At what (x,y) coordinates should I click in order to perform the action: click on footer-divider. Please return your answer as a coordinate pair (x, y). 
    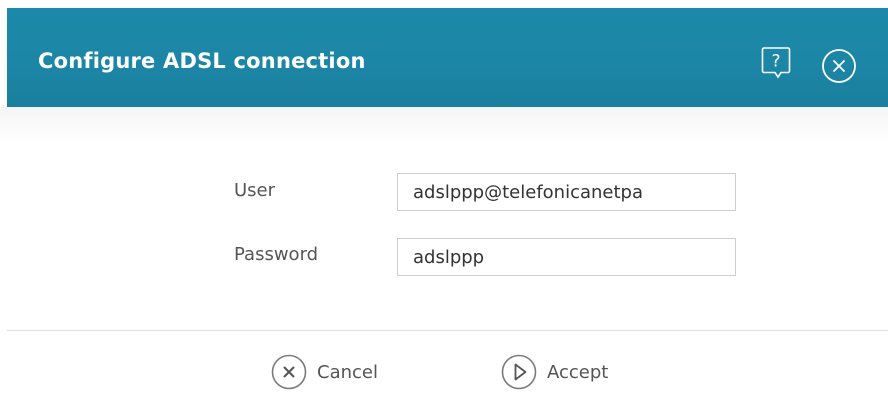
    Looking at the image, I should click on (447, 330).